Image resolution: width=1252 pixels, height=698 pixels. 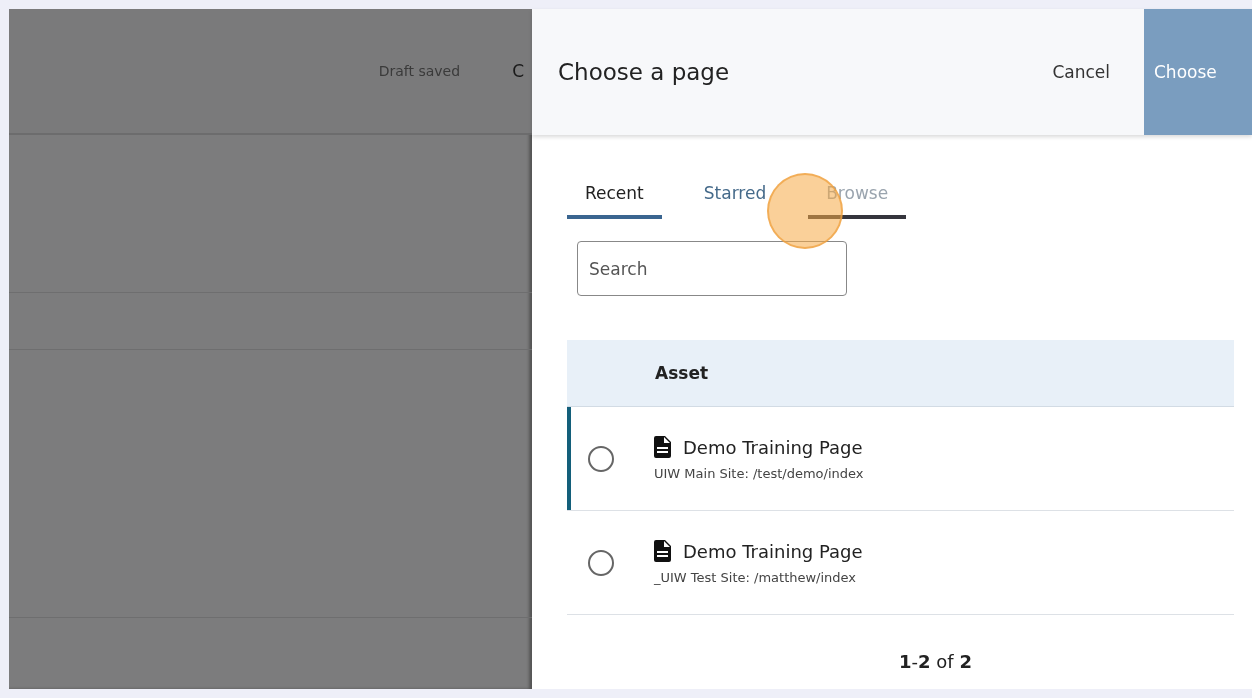 I want to click on save-status: Draft saved, so click(x=419, y=70).